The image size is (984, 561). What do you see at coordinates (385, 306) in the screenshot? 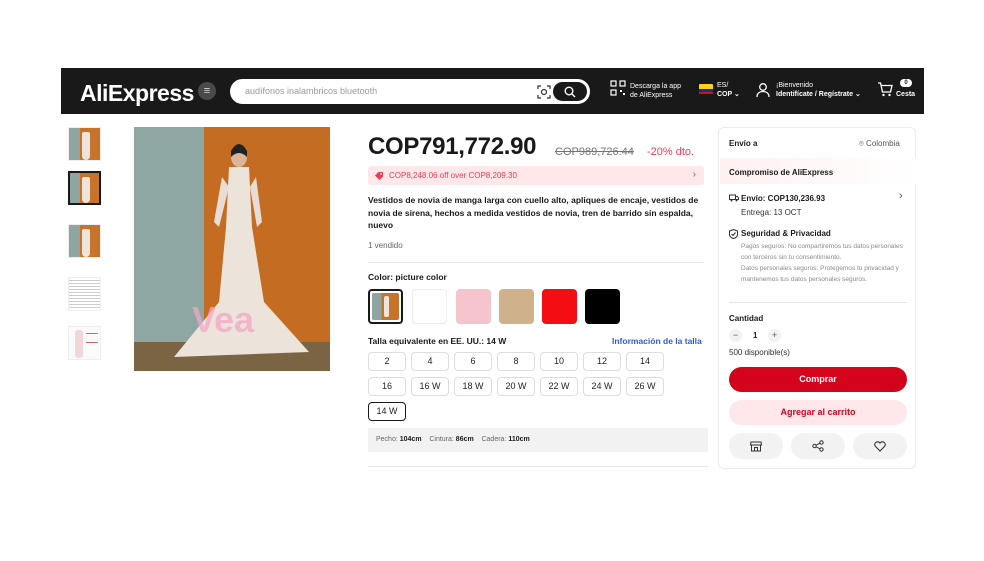
I see `color-swatch-picture-color` at bounding box center [385, 306].